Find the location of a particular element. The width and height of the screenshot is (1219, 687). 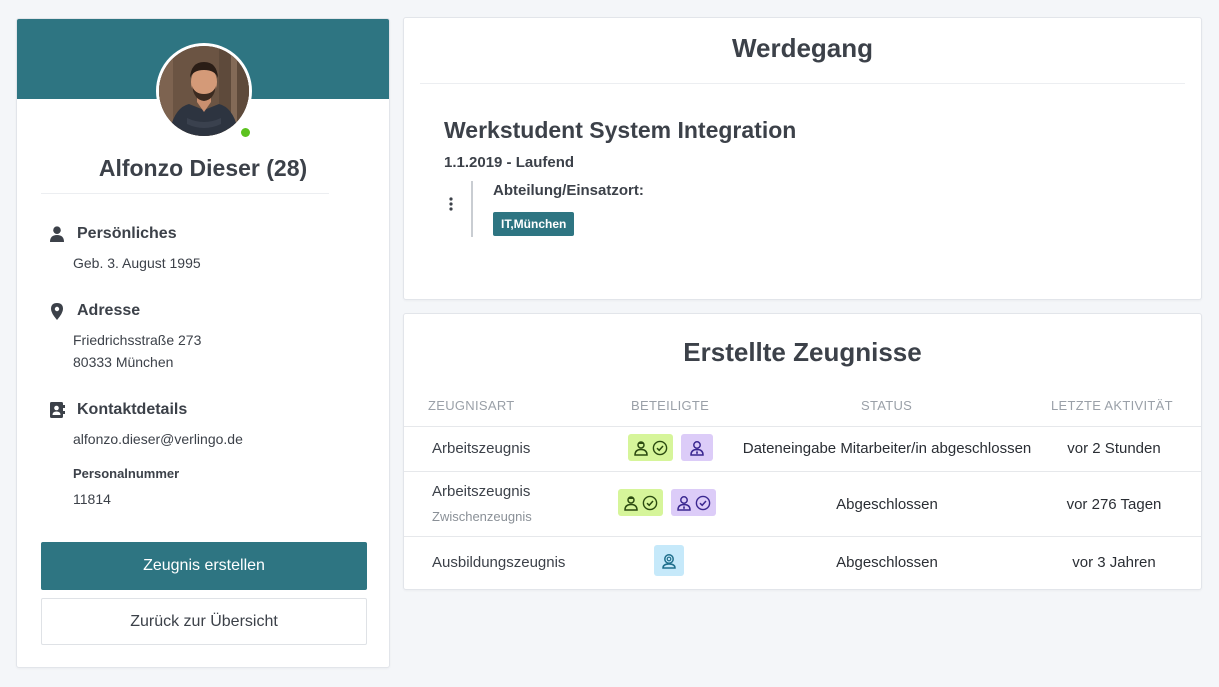

column-header-type: ZEUGNISART is located at coordinates (471, 405).